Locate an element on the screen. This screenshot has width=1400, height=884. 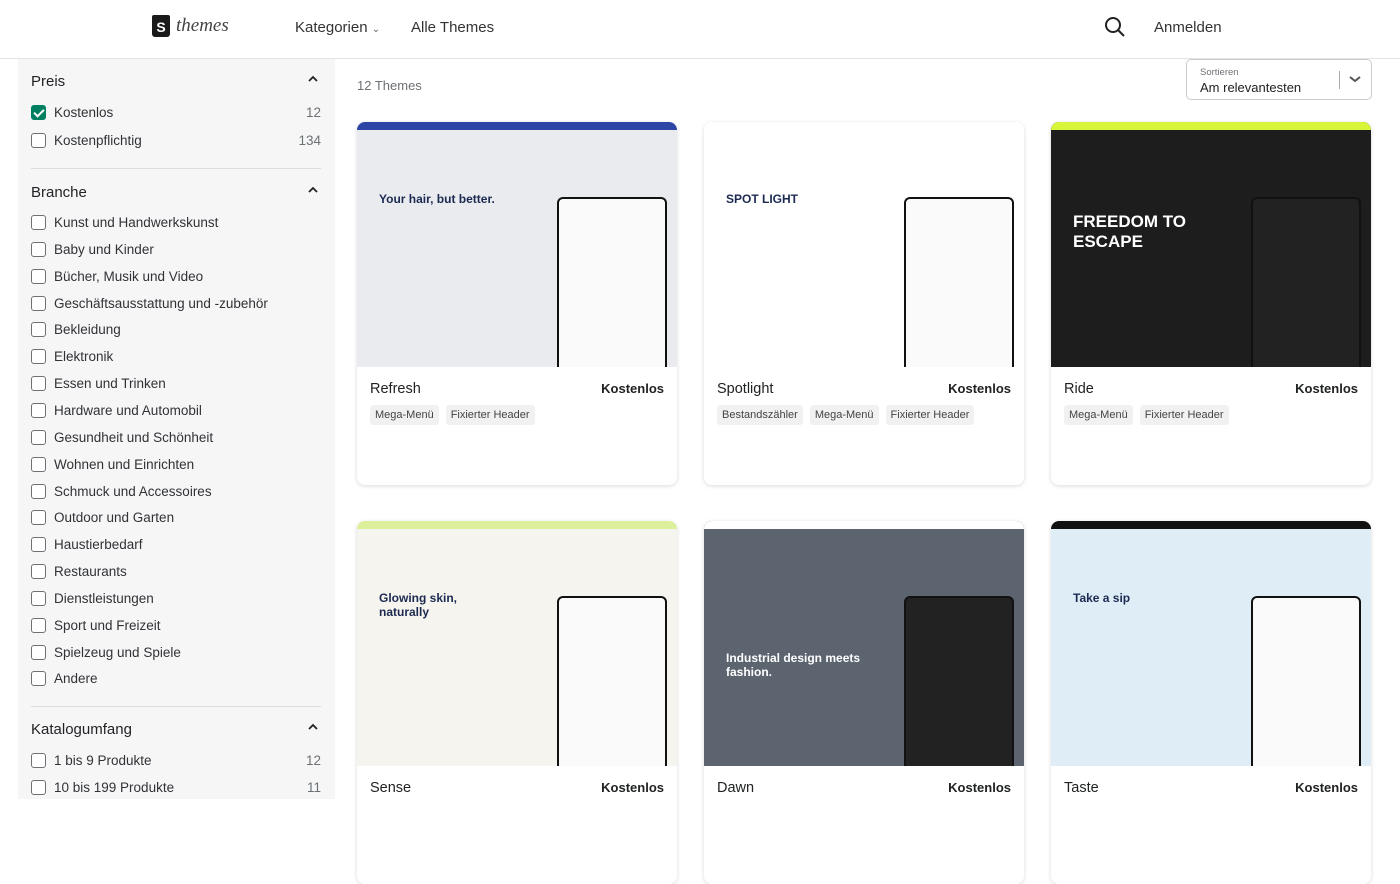
filter-heading-industry: Branche is located at coordinates (59, 192).